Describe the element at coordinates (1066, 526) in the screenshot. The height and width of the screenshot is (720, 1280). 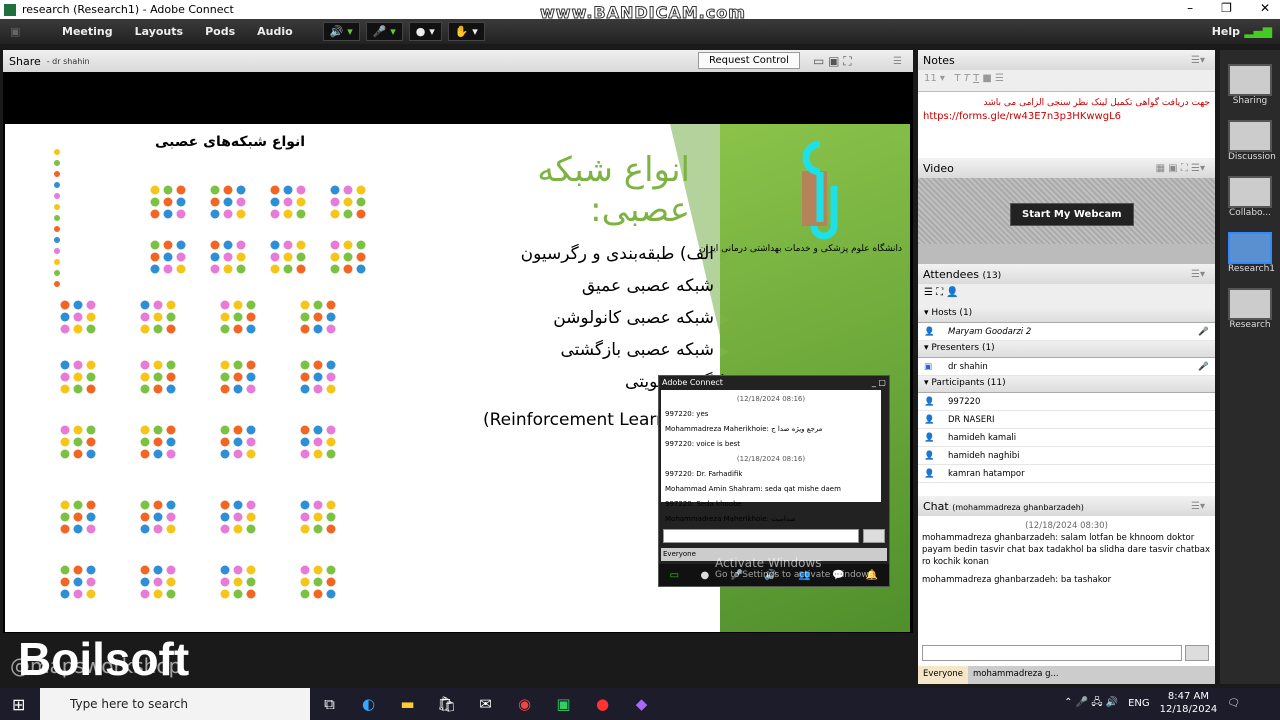
I see `chat-date: (12/18/2024 08:30)` at that location.